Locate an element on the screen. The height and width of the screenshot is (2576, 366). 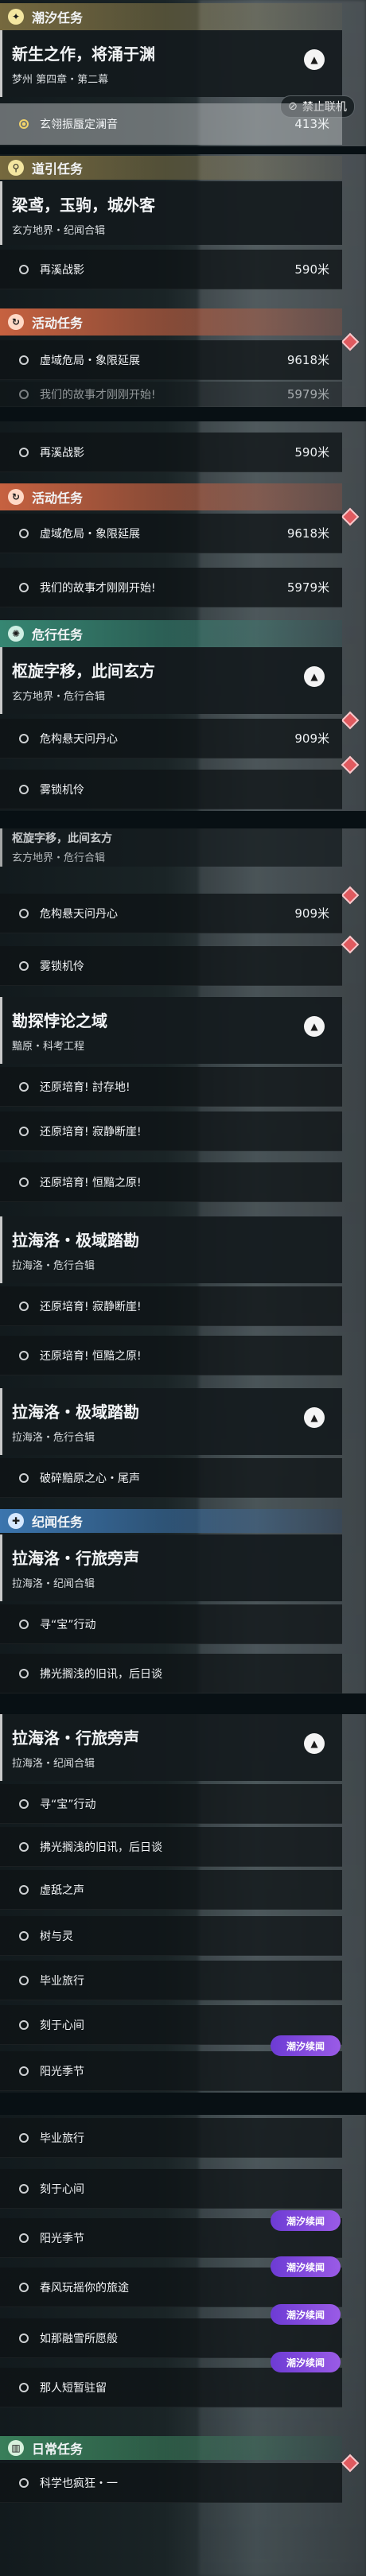
task-active: 玄翎振蜃定澜音 413米 is located at coordinates (171, 124).